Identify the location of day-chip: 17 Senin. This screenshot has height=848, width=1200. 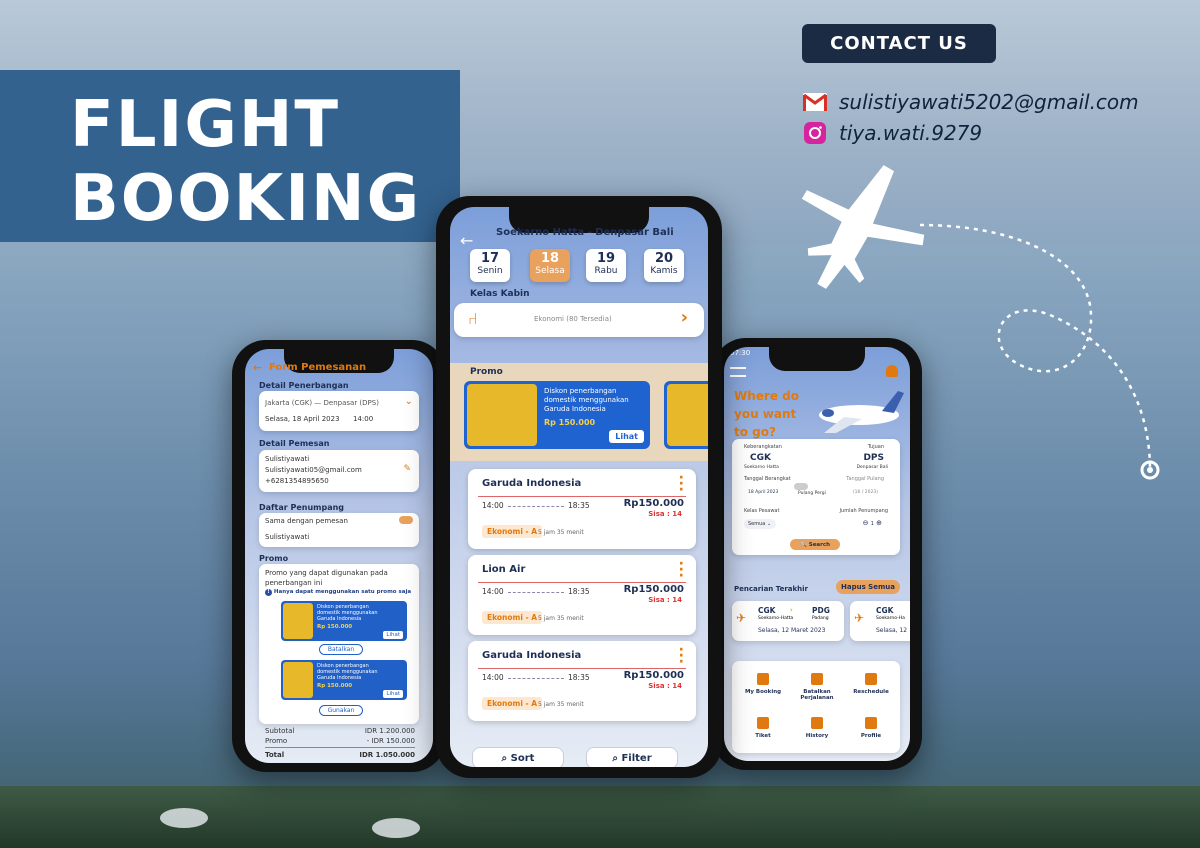
(490, 265).